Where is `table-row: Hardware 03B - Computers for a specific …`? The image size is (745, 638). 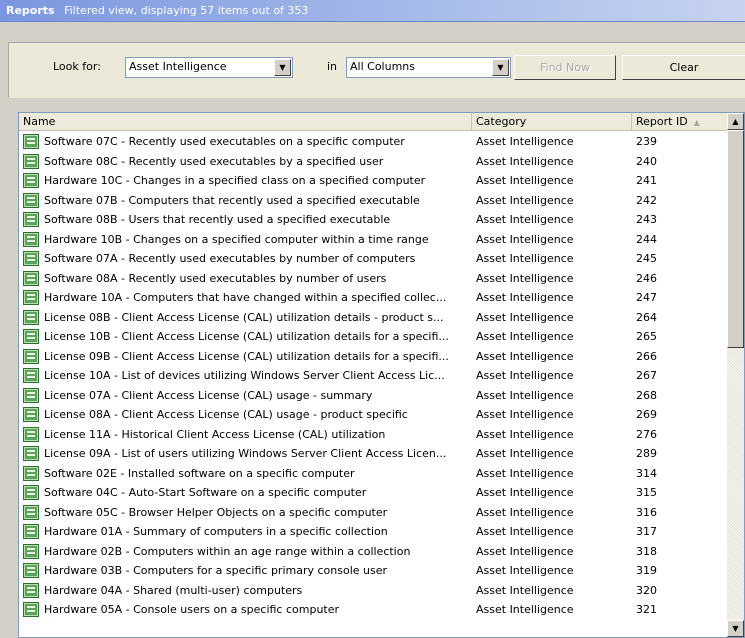
table-row: Hardware 03B - Computers for a specific … is located at coordinates (373, 571).